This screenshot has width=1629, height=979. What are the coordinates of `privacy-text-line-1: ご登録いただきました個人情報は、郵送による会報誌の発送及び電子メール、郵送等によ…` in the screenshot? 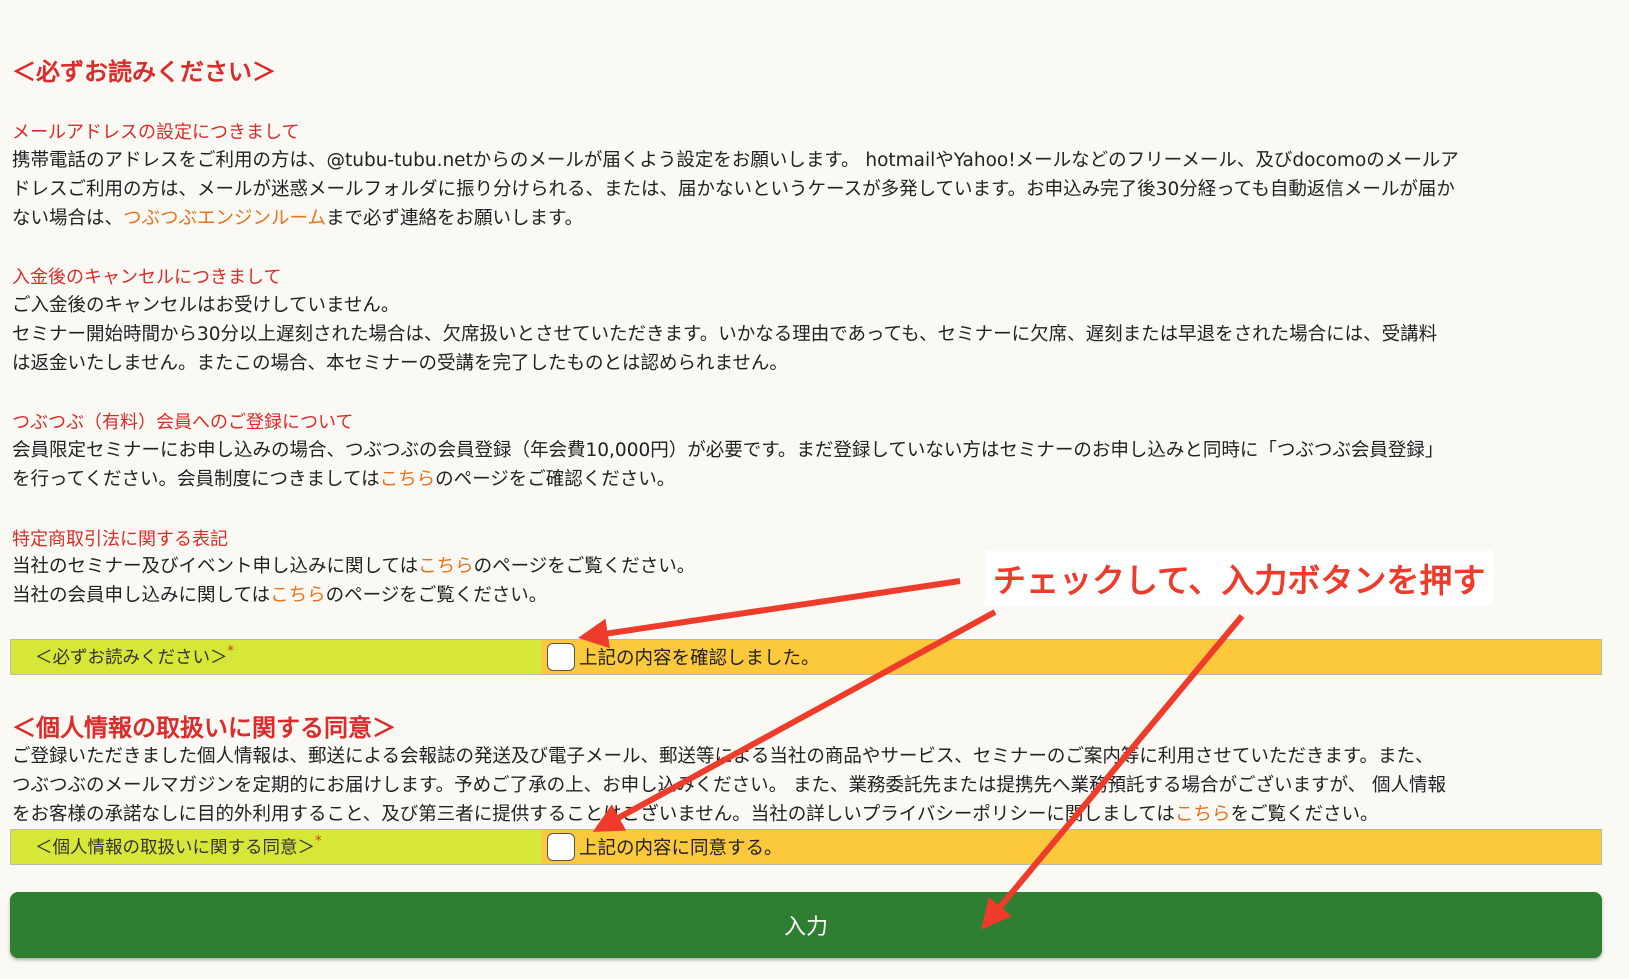 It's located at (723, 756).